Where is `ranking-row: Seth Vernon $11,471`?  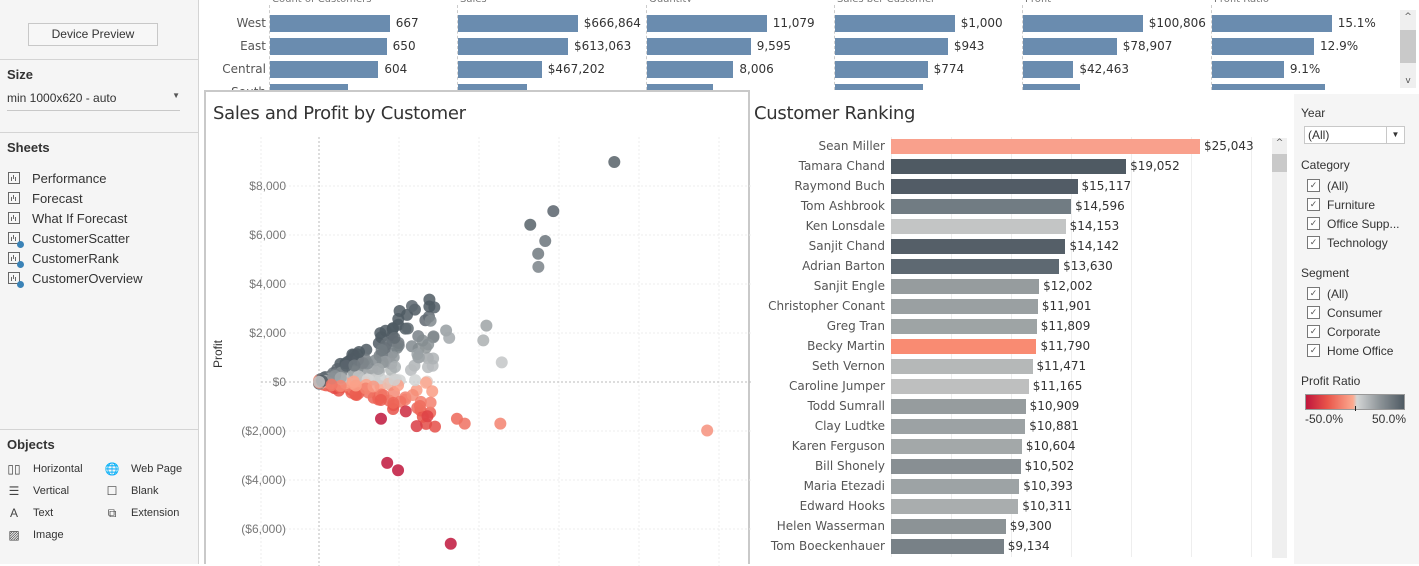 ranking-row: Seth Vernon $11,471 is located at coordinates (1007, 367).